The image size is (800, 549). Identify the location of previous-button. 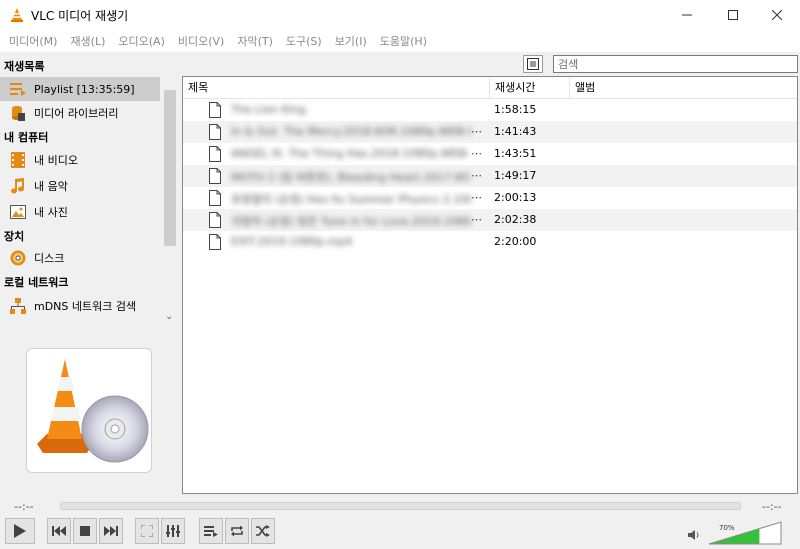
(59, 531).